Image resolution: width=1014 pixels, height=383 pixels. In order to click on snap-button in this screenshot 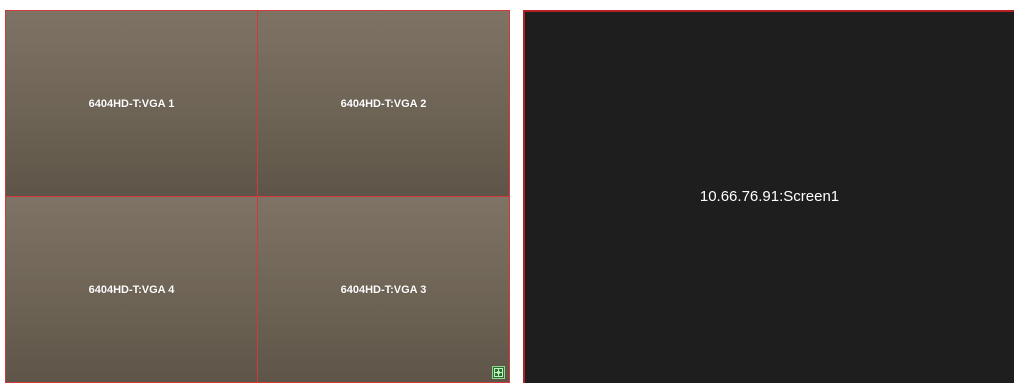, I will do `click(498, 372)`.